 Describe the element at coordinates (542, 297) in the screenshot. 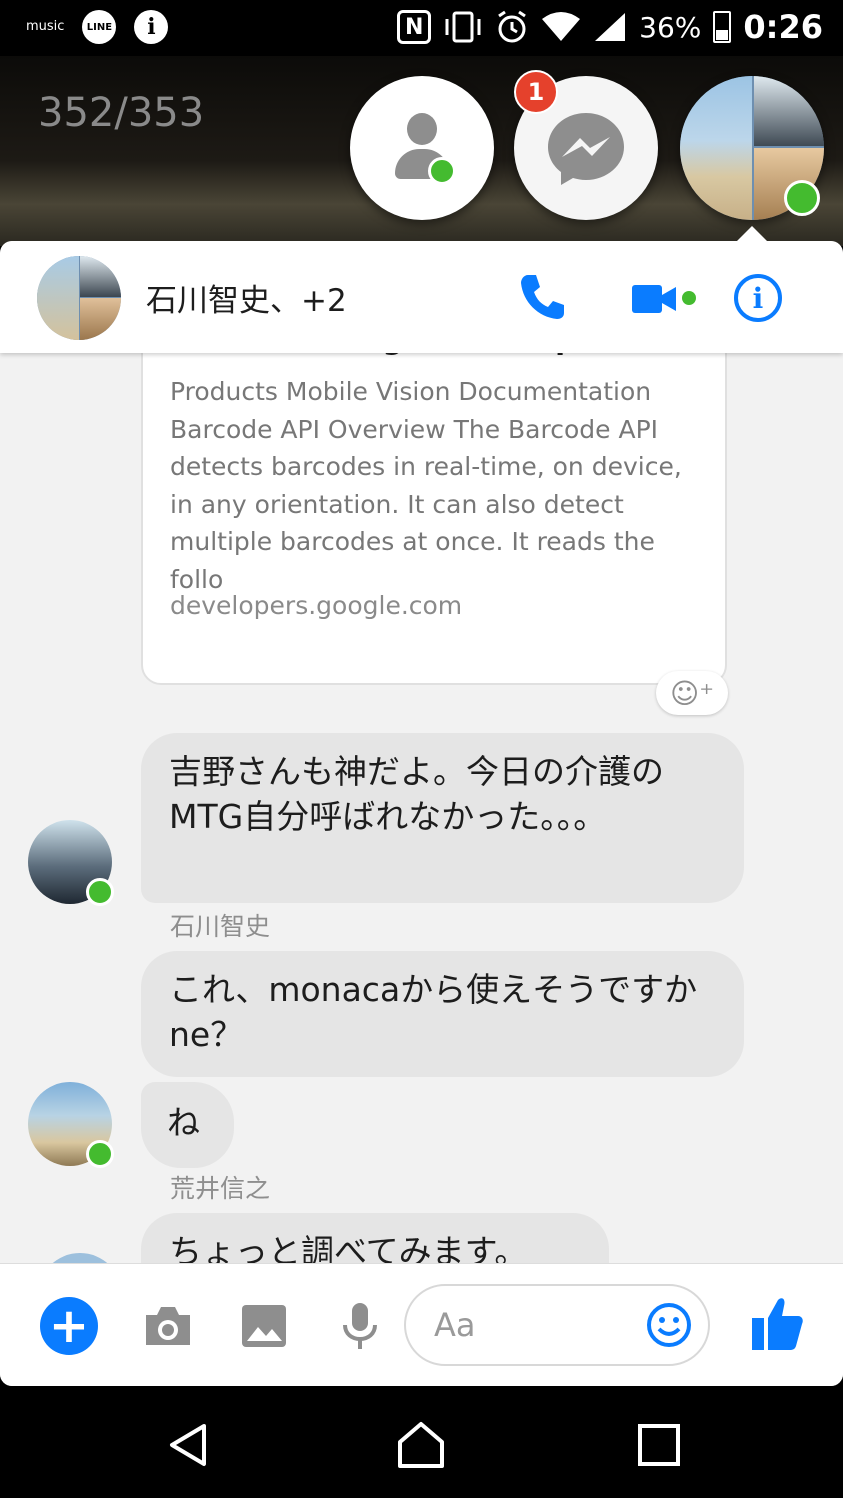

I see `phone-call-icon` at that location.